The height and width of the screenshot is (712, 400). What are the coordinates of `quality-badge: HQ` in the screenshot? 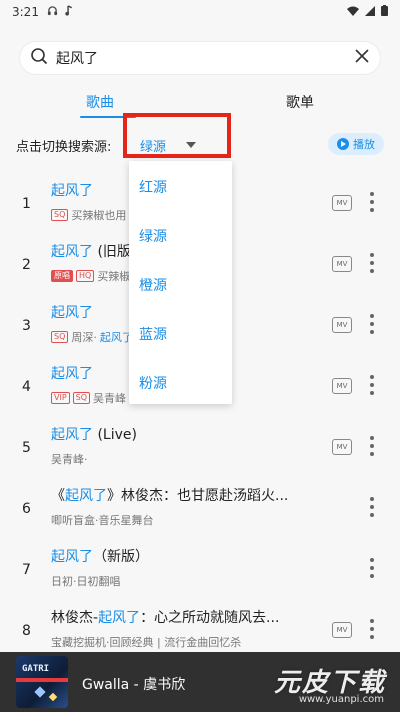 It's located at (85, 276).